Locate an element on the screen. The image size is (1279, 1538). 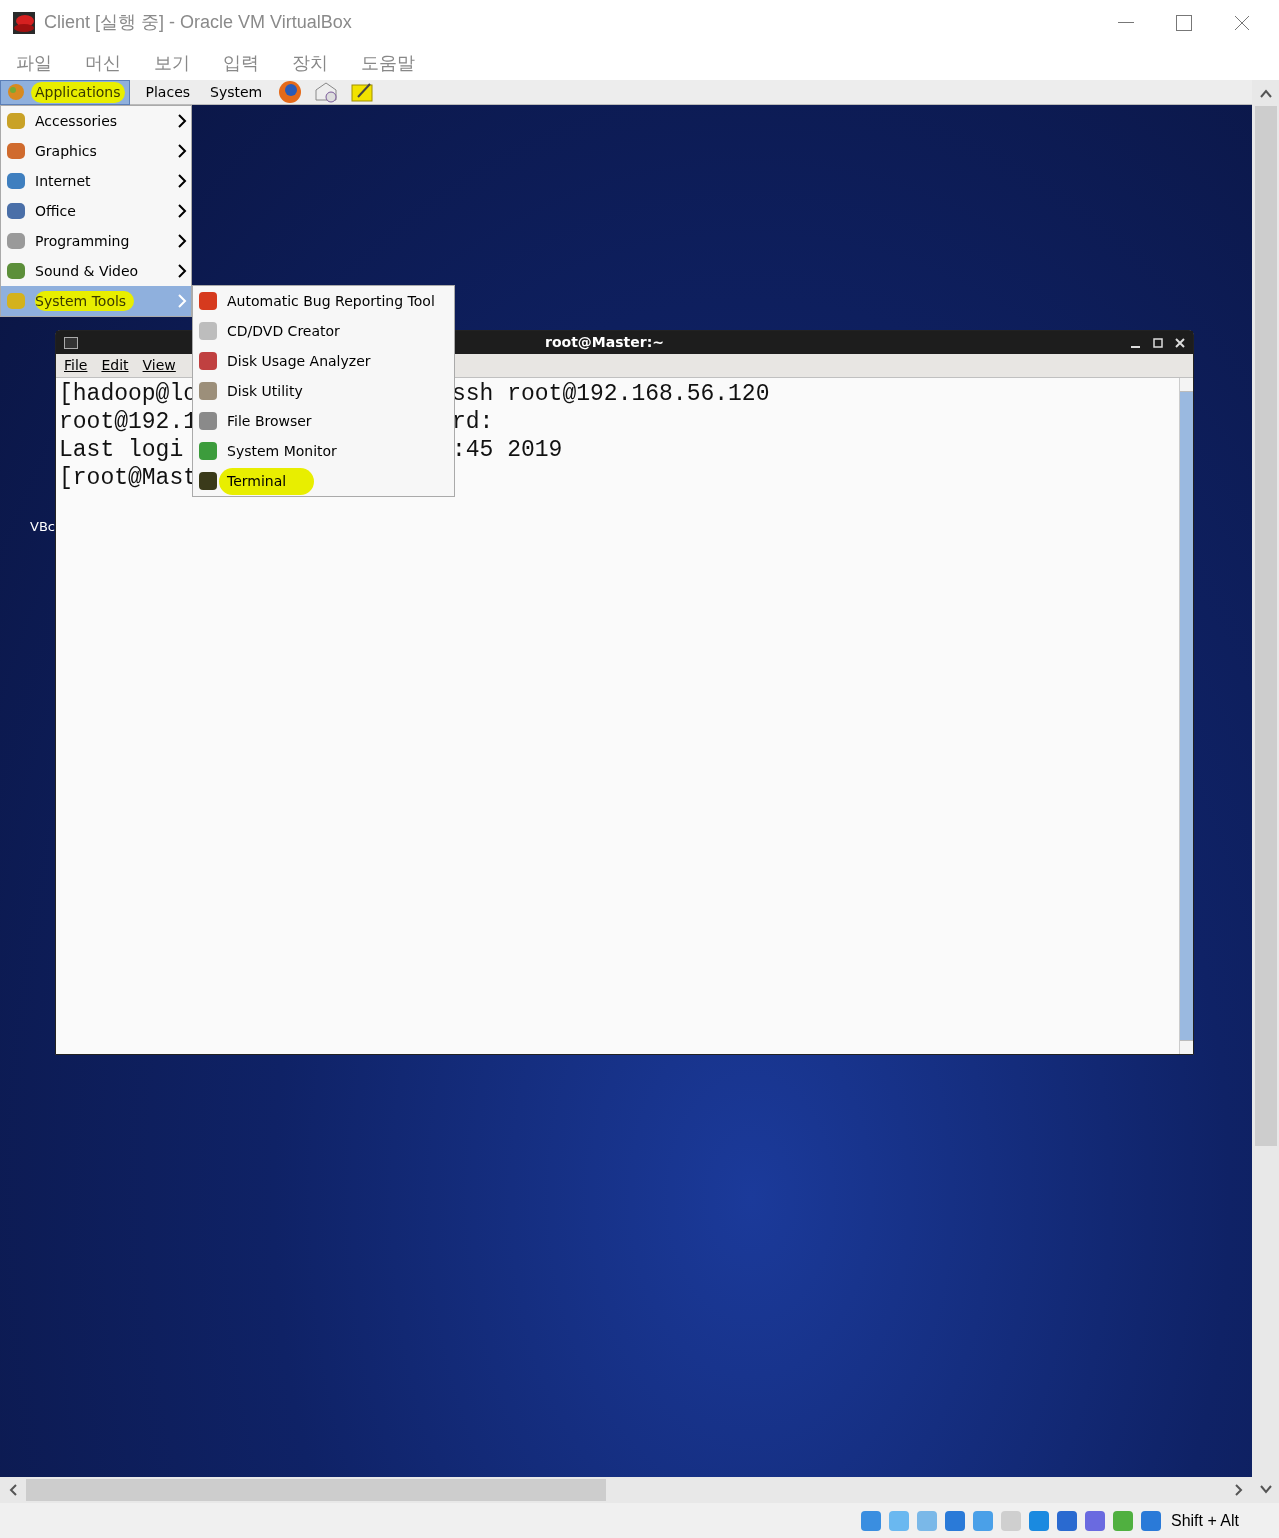
close-button is located at coordinates (1180, 342).